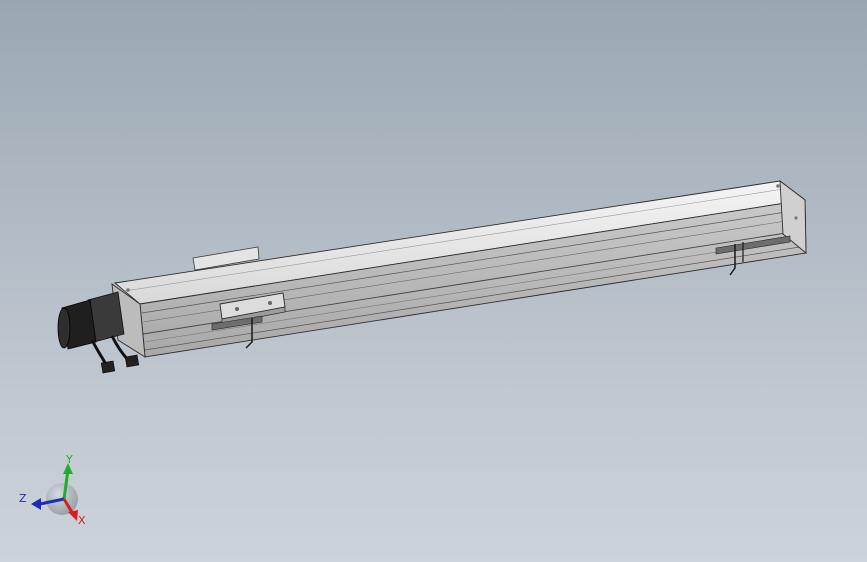 The image size is (867, 562). I want to click on z-axis-label: Z, so click(23, 498).